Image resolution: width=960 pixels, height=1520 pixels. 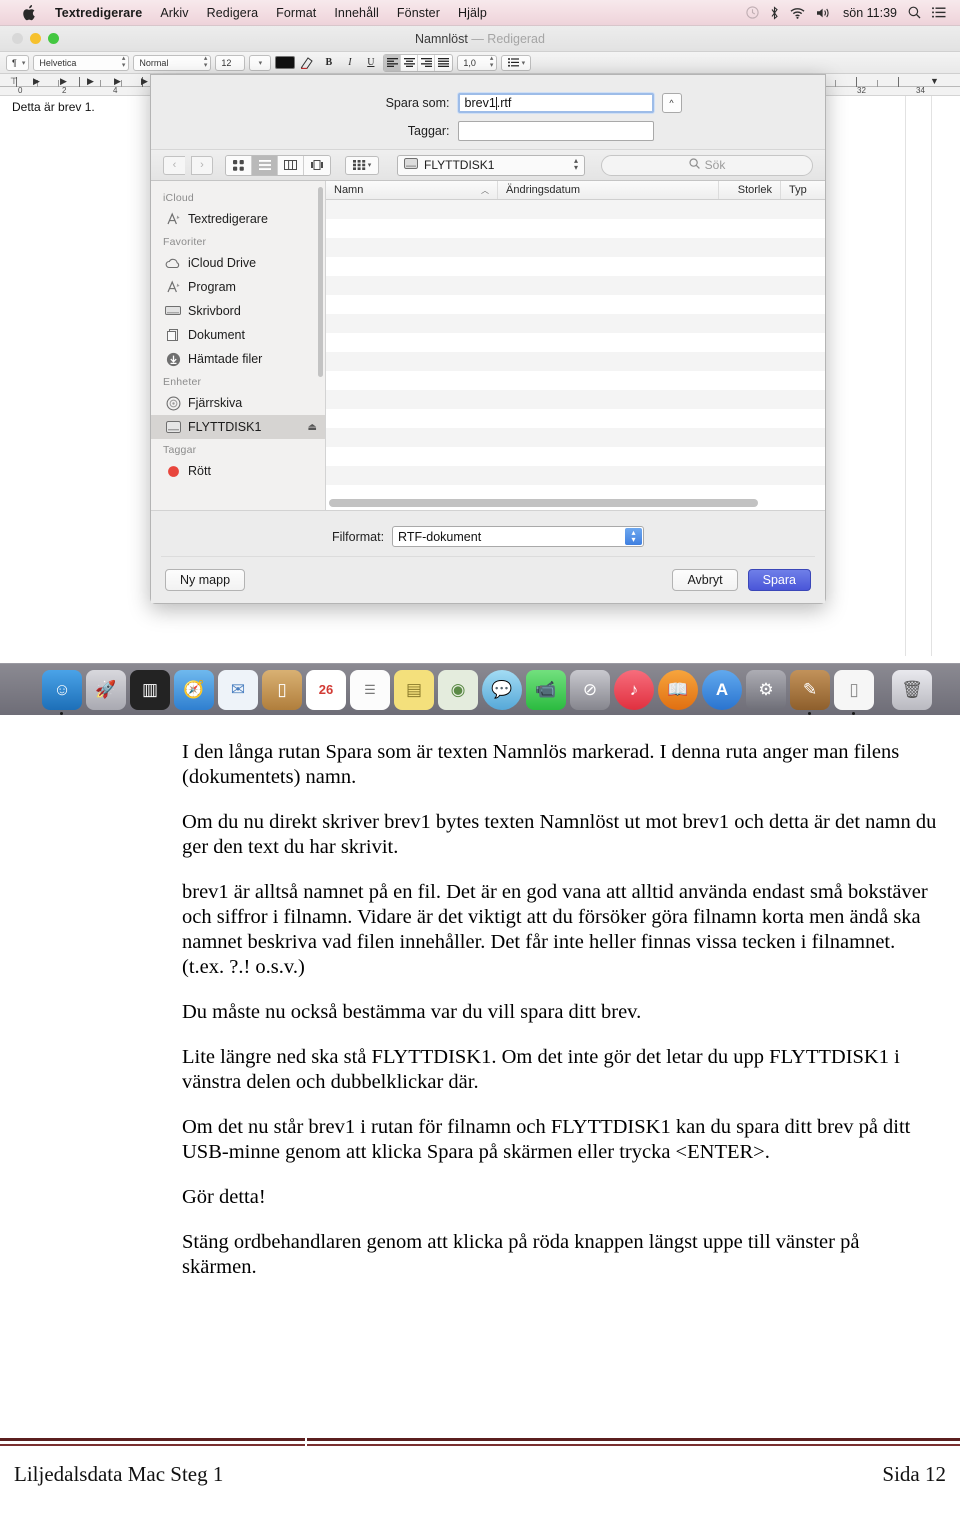 What do you see at coordinates (766, 689) in the screenshot?
I see `systempreferences-icon: ⚙` at bounding box center [766, 689].